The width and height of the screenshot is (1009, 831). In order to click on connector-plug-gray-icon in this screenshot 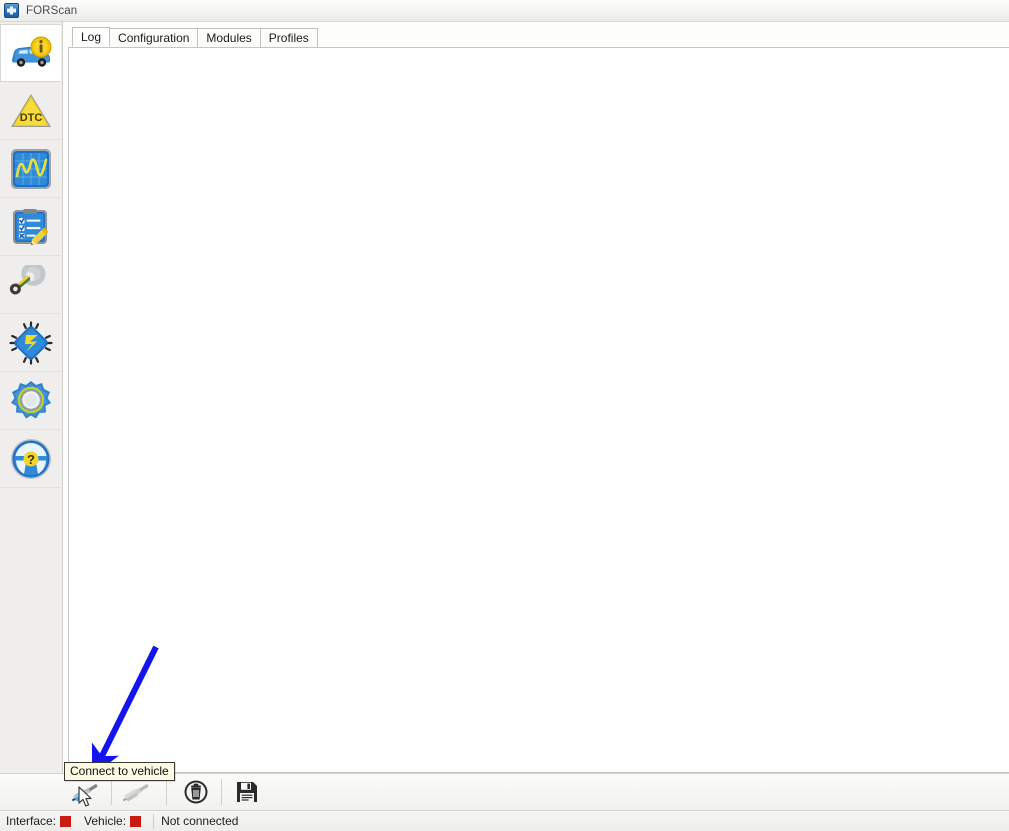, I will do `click(137, 792)`.